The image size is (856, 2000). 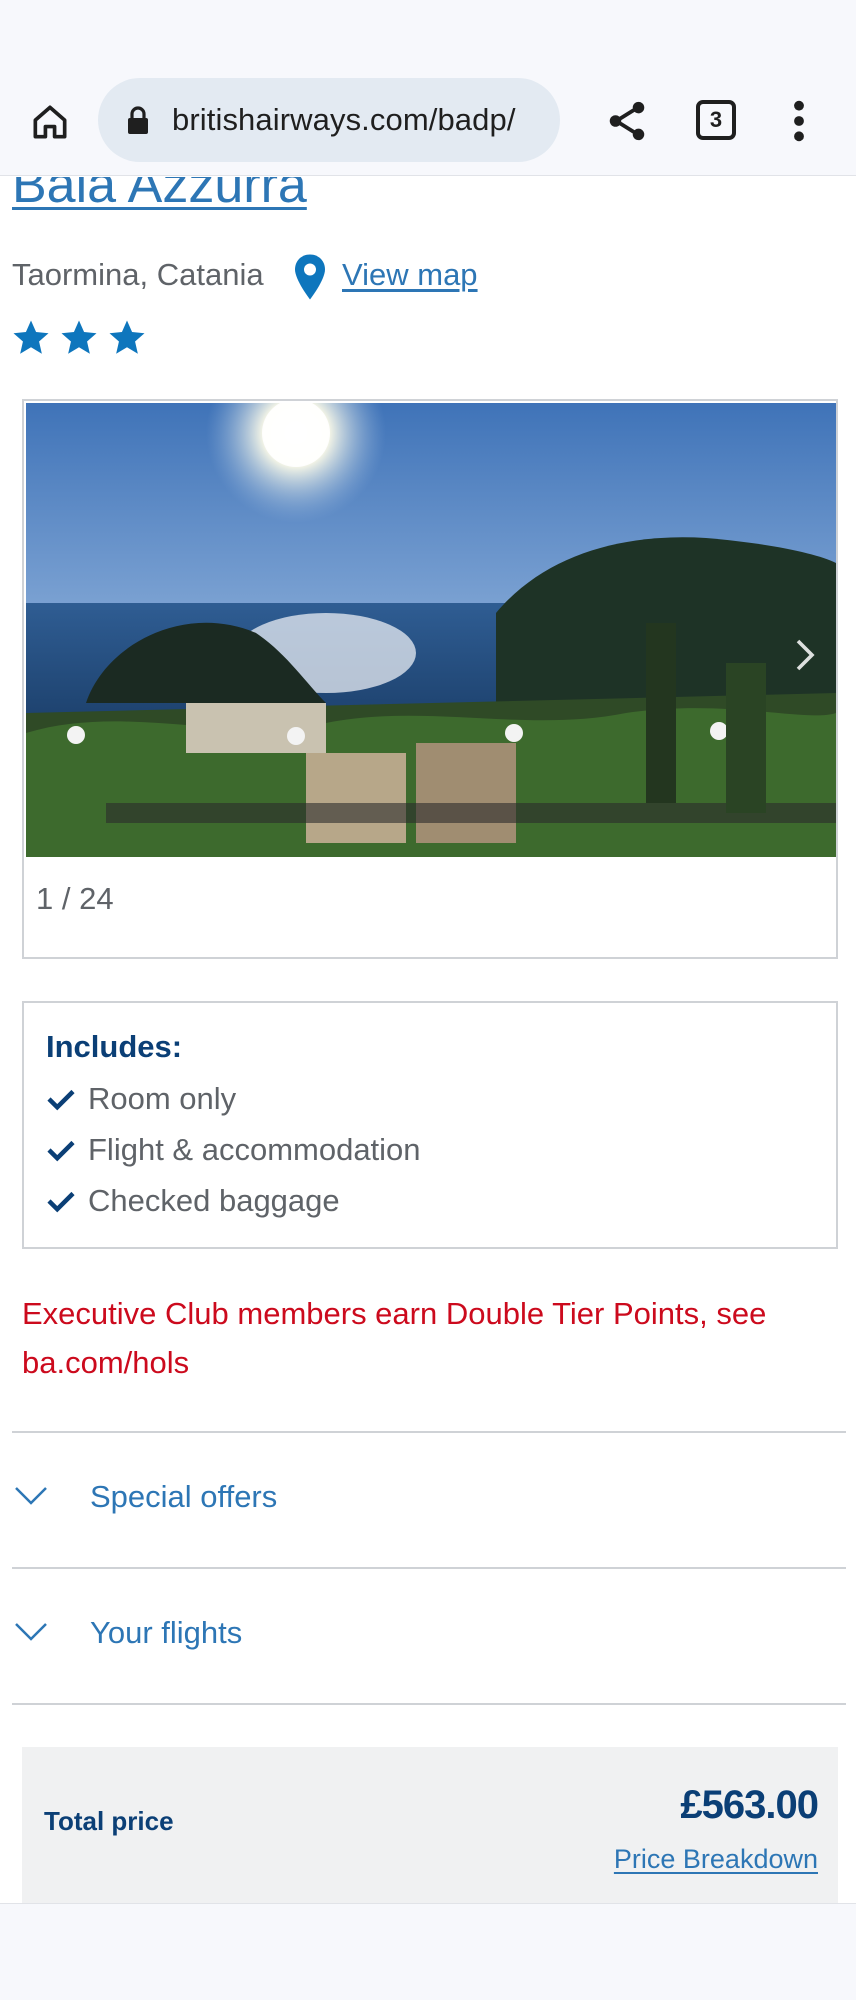 I want to click on tab-switcher-button: 3, so click(x=716, y=120).